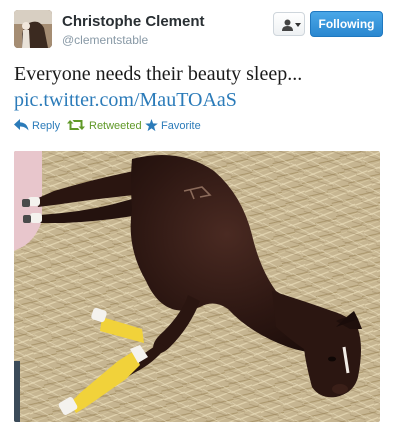 The height and width of the screenshot is (431, 395). Describe the element at coordinates (46, 126) in the screenshot. I see `reply-label: Reply` at that location.